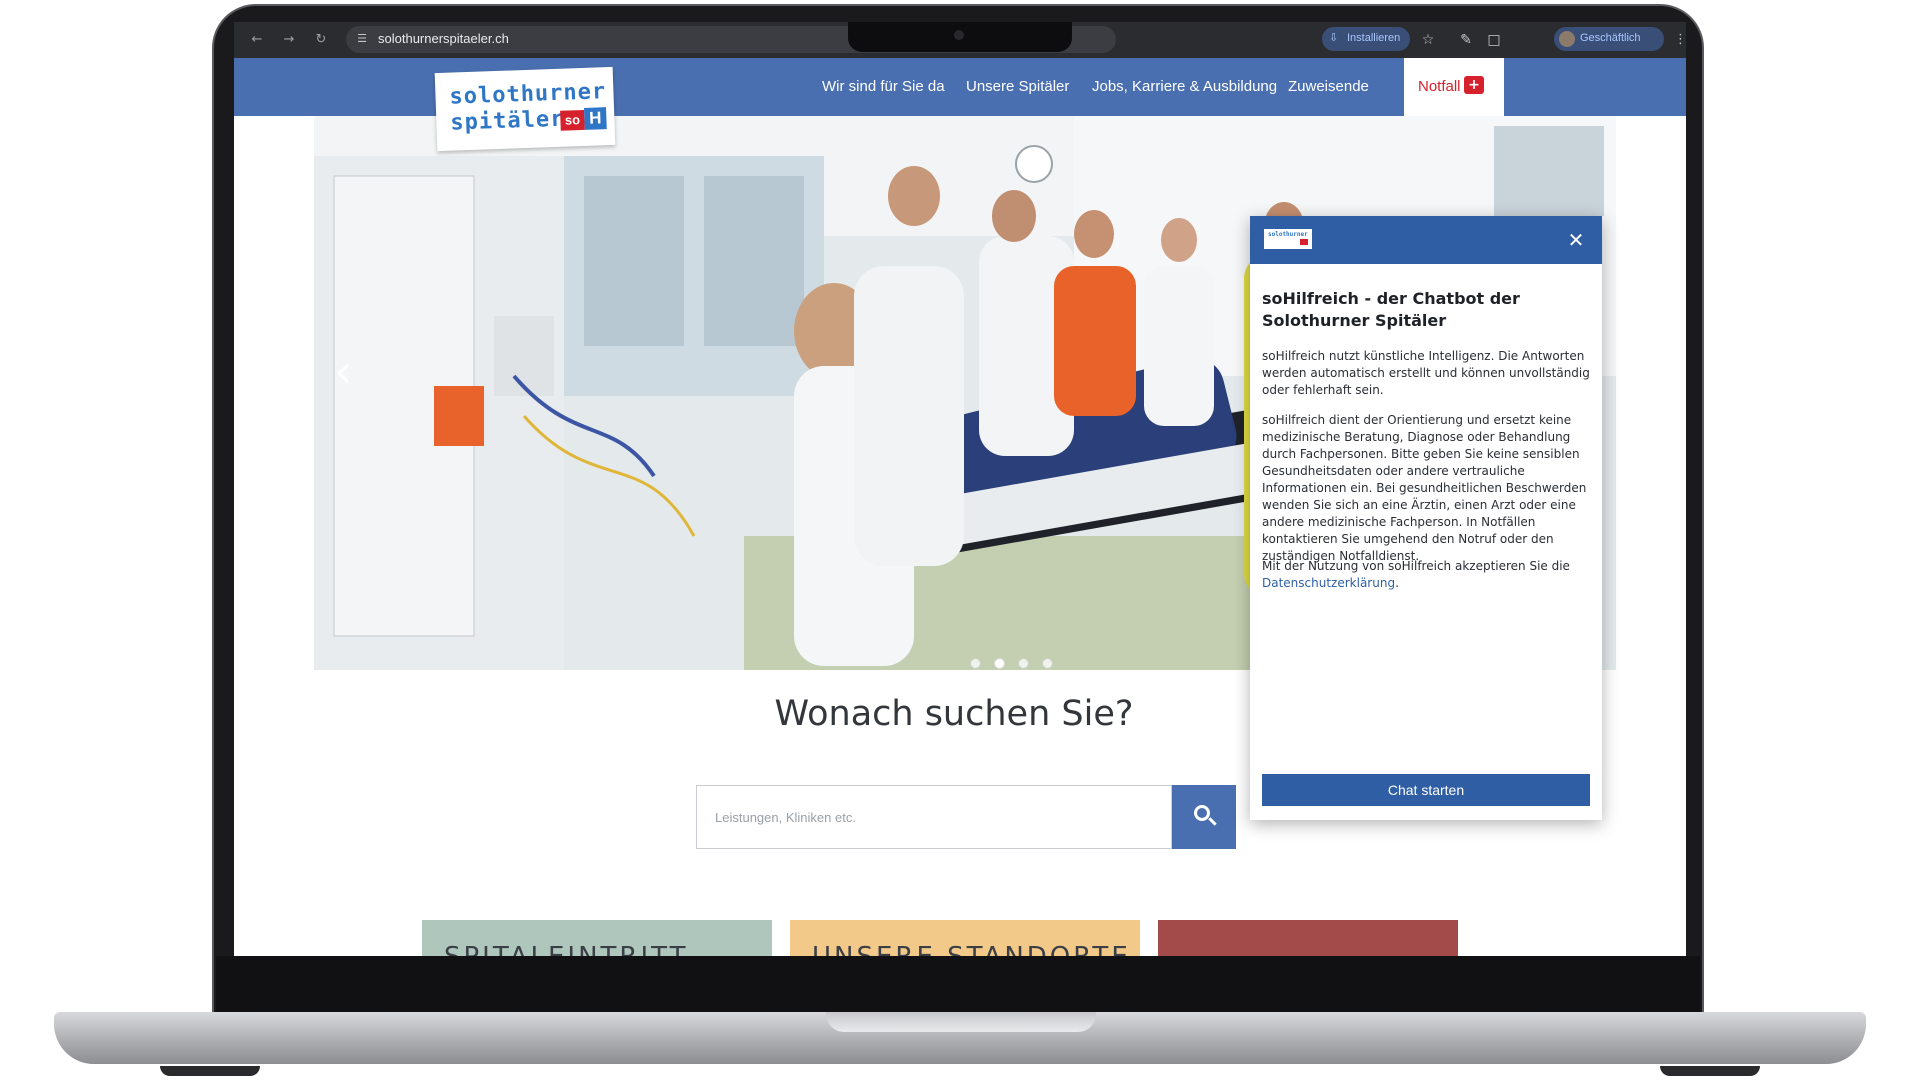  I want to click on nav-unsere-spitaeler: Unsere Spitäler, so click(1017, 86).